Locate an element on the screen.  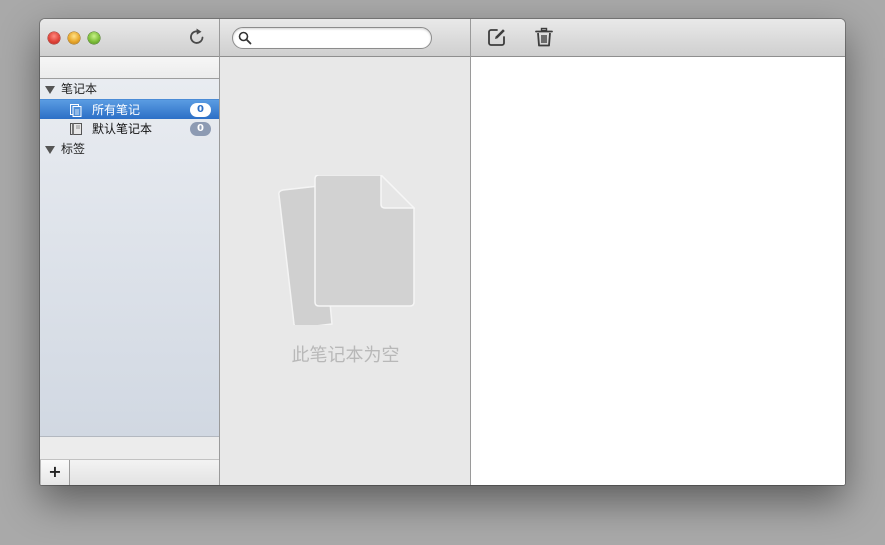
search-icon is located at coordinates (245, 38).